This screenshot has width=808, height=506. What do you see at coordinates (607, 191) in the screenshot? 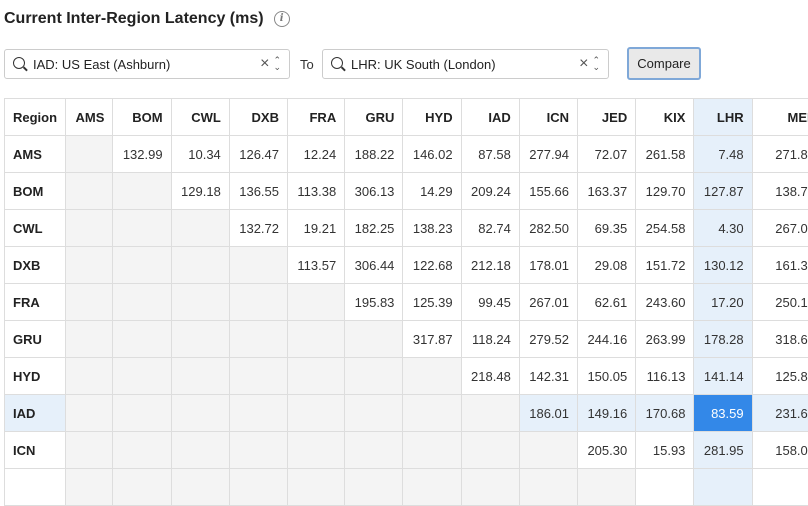
I see `latency-cell: 163.37` at bounding box center [607, 191].